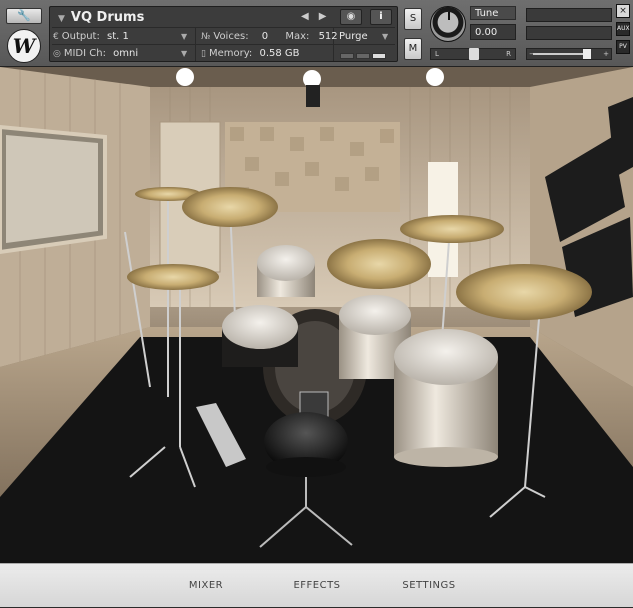 Image resolution: width=633 pixels, height=608 pixels. What do you see at coordinates (250, 53) in the screenshot?
I see `memory-readout: ▯ Memory: 0.58 GB` at bounding box center [250, 53].